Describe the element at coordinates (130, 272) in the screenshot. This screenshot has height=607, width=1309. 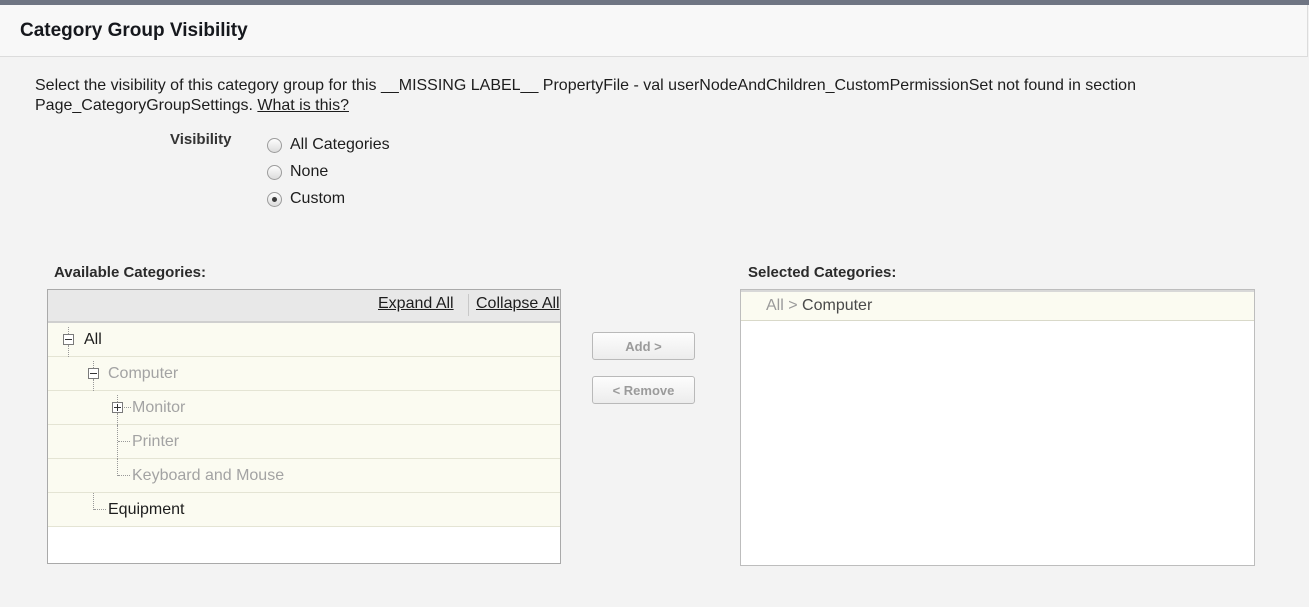
I see `available-categories-label: Available Categories:` at that location.